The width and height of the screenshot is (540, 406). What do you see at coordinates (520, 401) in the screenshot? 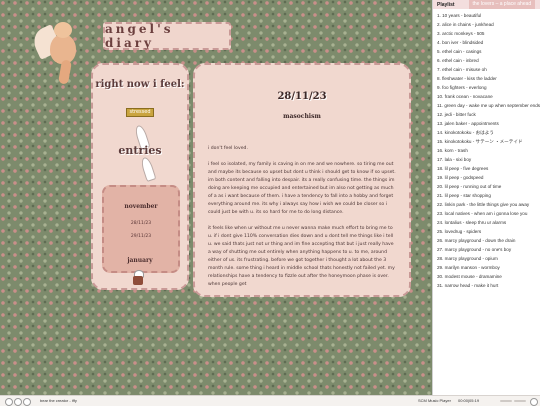
I see `seek-slider` at bounding box center [520, 401].